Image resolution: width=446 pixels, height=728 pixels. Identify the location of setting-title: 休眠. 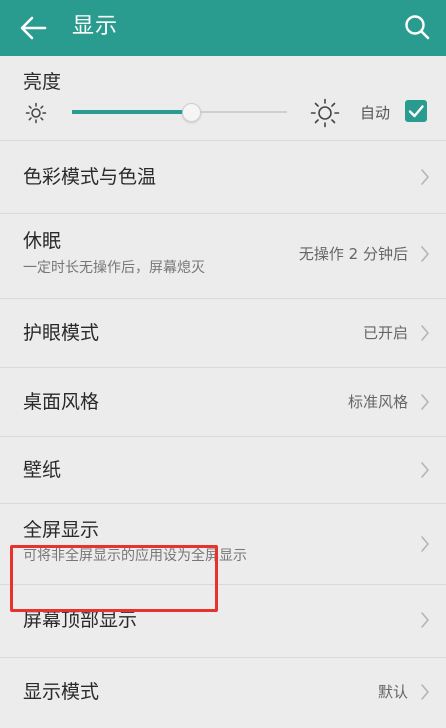
(42, 241).